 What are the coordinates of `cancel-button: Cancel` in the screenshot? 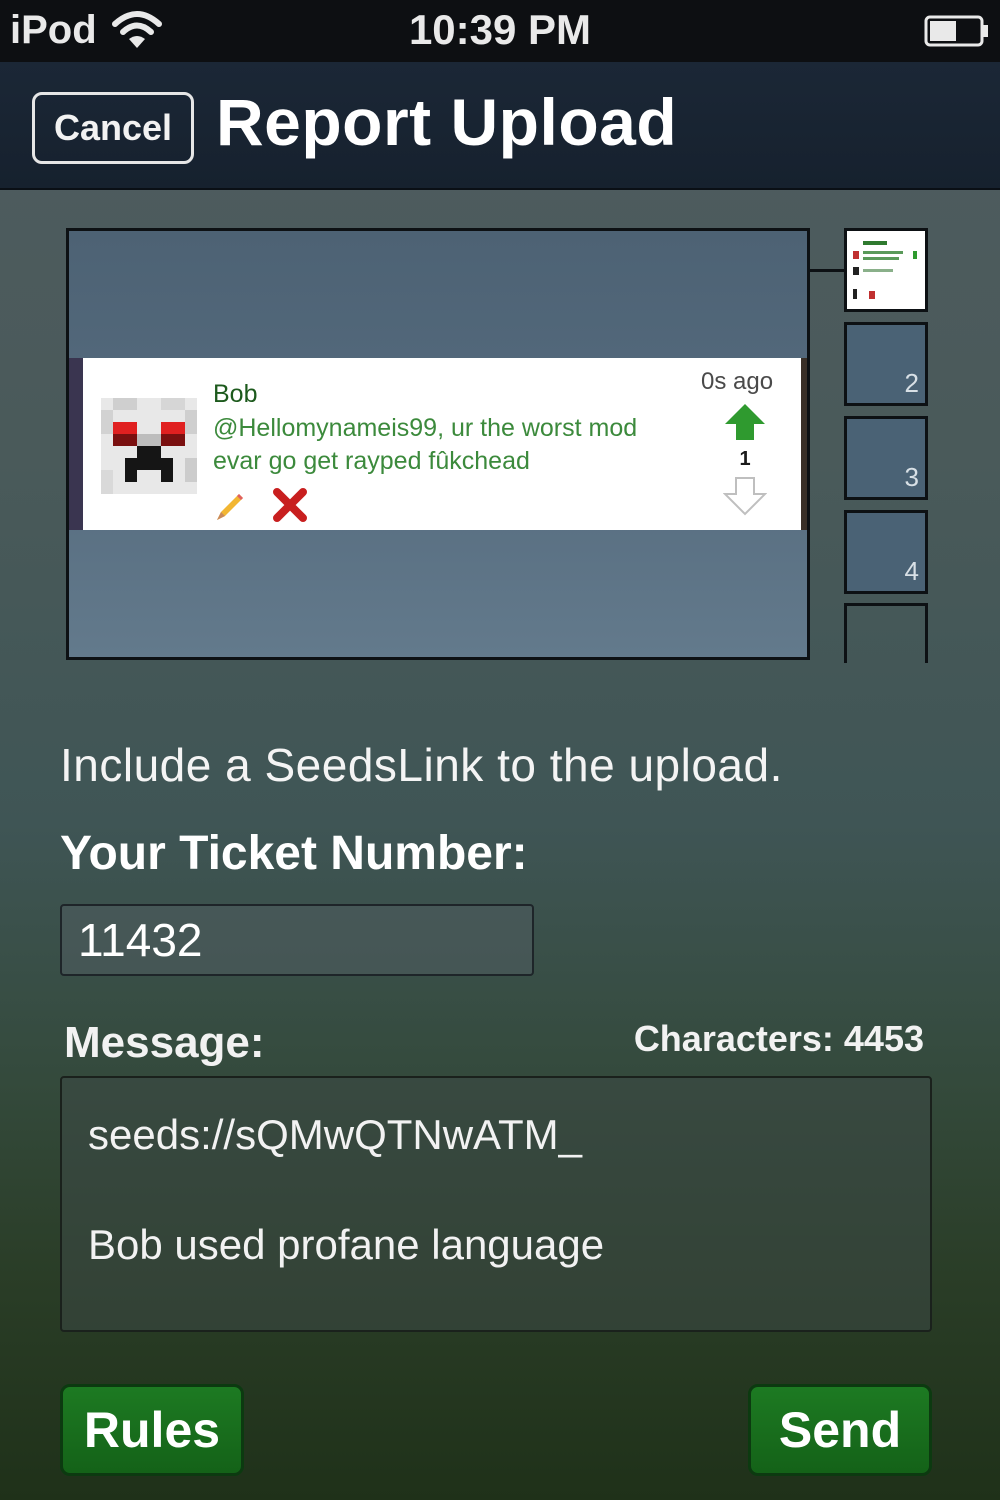 It's located at (113, 128).